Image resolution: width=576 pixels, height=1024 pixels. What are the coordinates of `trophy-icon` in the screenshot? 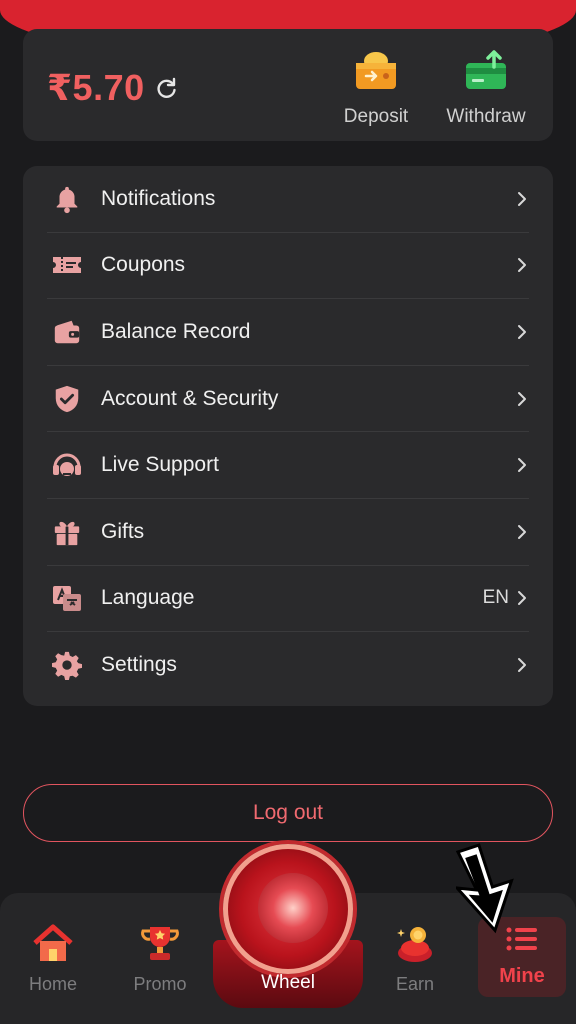 It's located at (160, 945).